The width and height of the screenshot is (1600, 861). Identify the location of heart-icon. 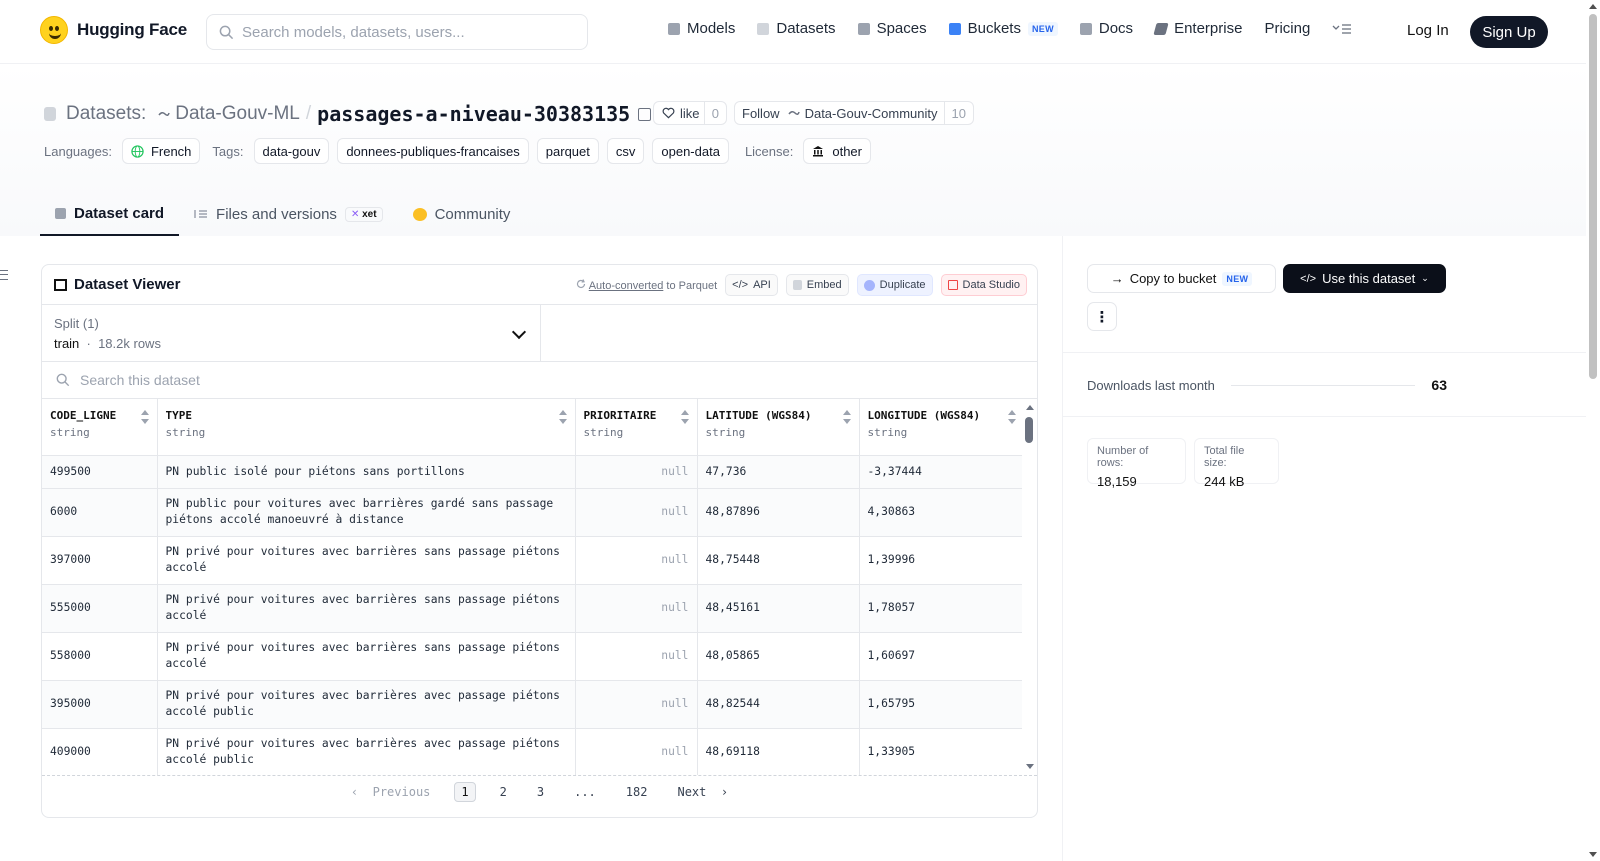
(668, 113).